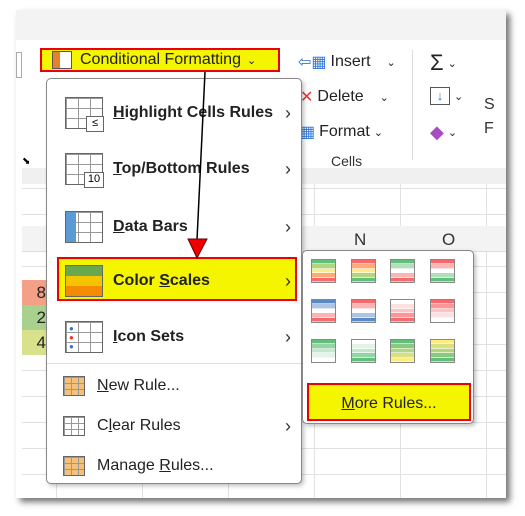 The height and width of the screenshot is (516, 525). What do you see at coordinates (197, 249) in the screenshot?
I see `arrow-head-icon` at bounding box center [197, 249].